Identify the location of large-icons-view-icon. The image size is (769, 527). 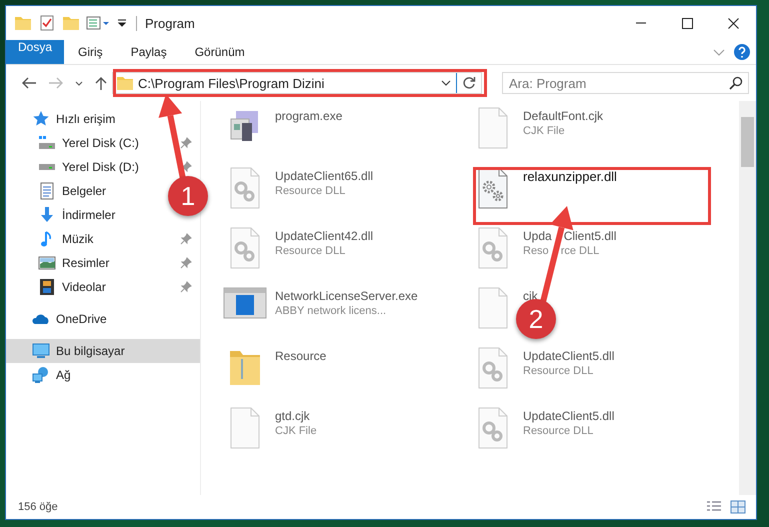
(738, 507).